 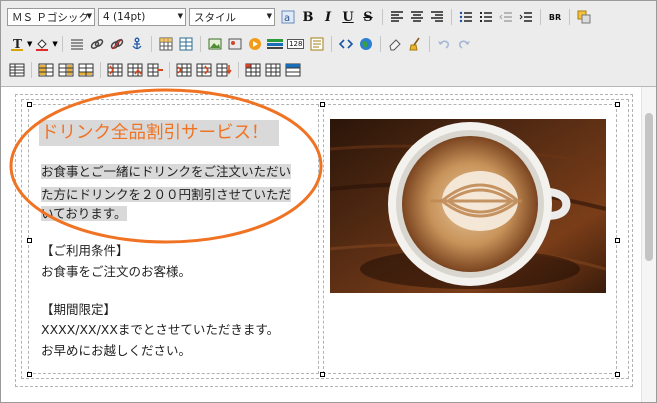 I want to click on text-color-button: T, so click(x=17, y=44).